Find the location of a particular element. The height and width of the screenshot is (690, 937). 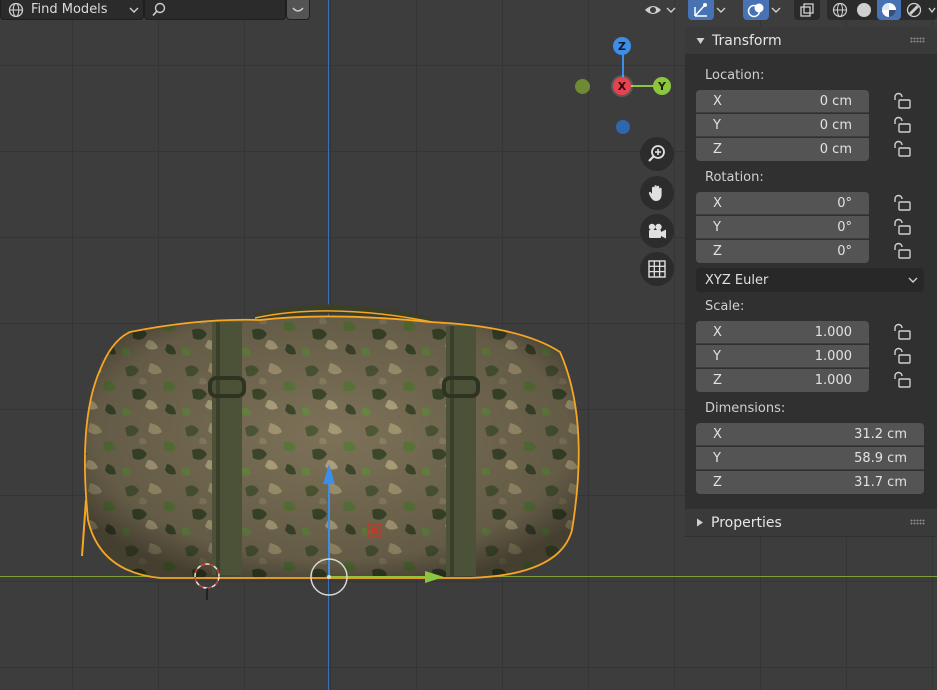

rotation-mode-value: XYZ Euler is located at coordinates (737, 280).